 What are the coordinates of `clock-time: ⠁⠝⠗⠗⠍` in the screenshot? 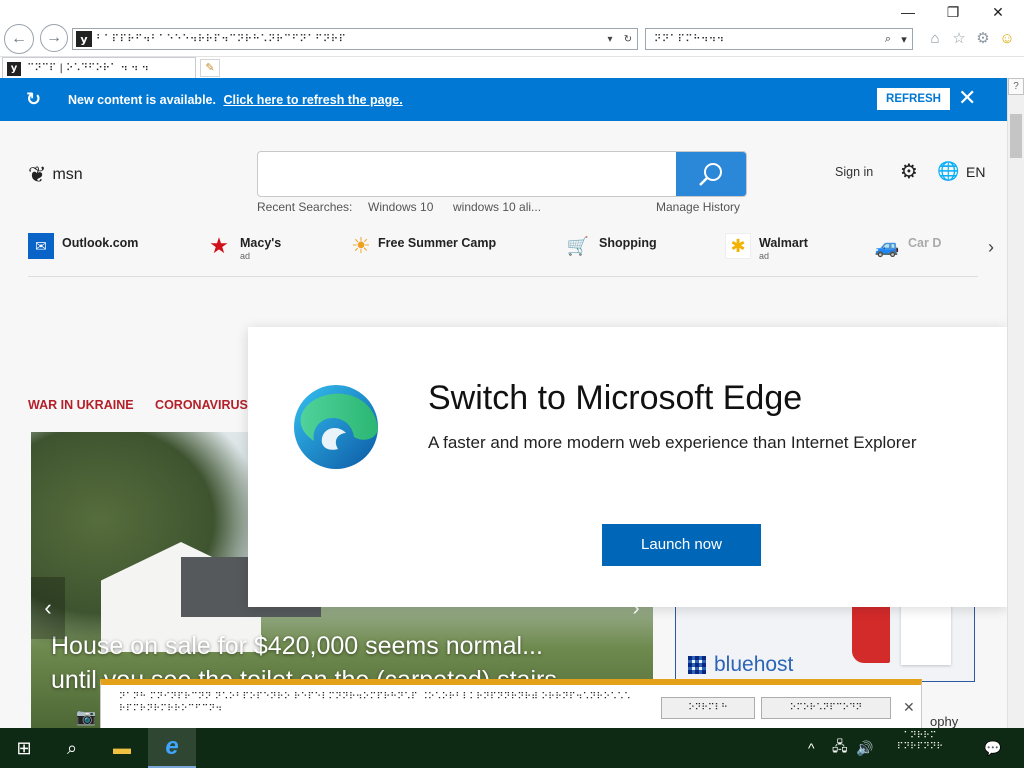 It's located at (920, 736).